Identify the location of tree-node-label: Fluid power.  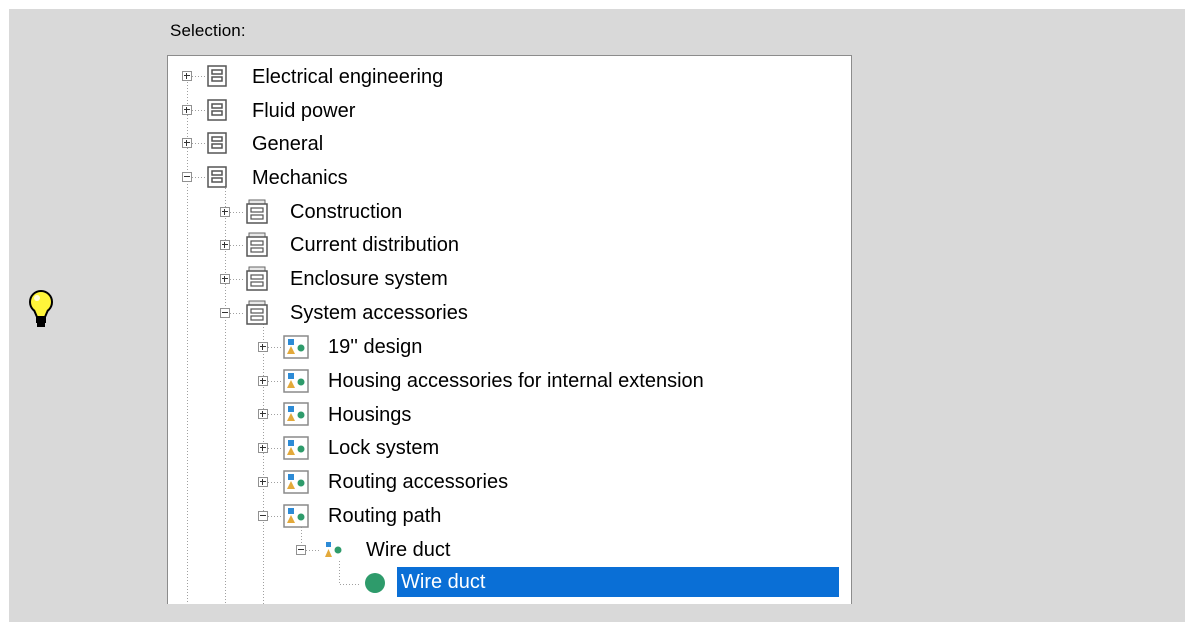
(303, 111).